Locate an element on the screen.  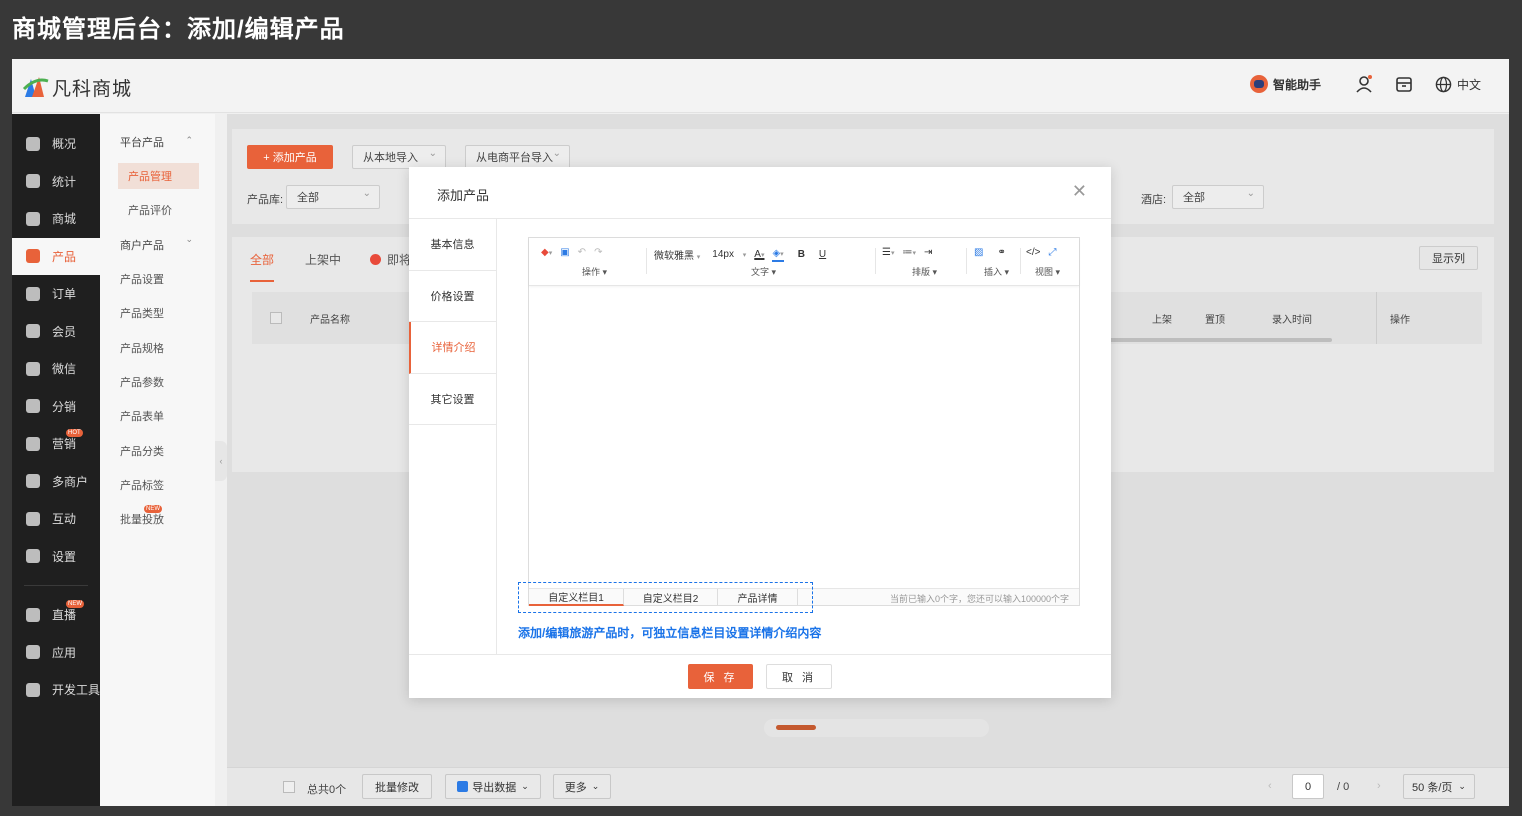
annotation-note: 添加/编辑旅游产品时，可独立信息栏目设置详情介绍内容 is located at coordinates (670, 633).